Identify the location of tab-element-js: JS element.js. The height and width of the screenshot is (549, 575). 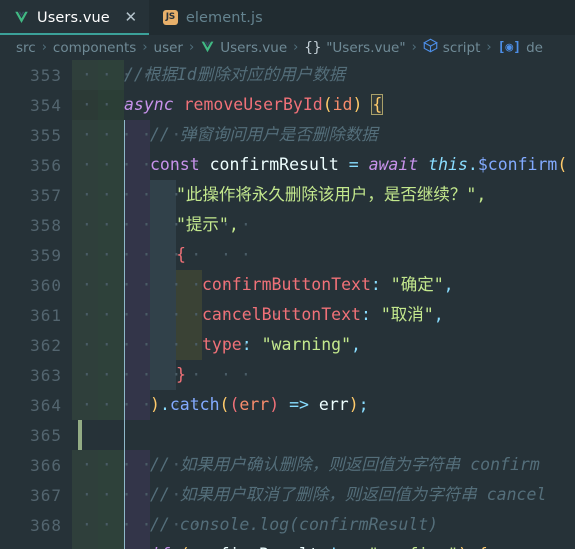
(211, 17).